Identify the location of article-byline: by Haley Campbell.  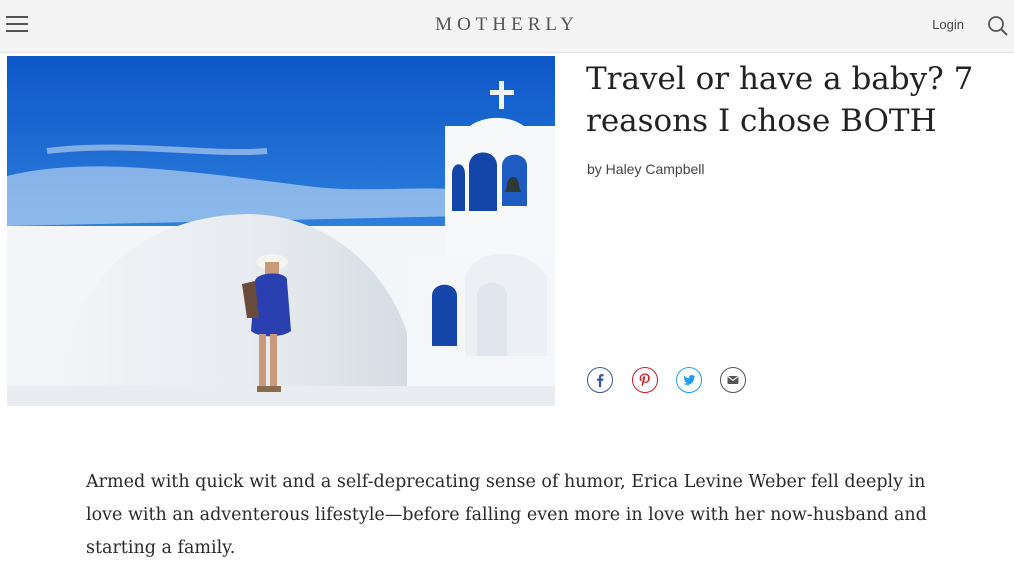
(646, 169).